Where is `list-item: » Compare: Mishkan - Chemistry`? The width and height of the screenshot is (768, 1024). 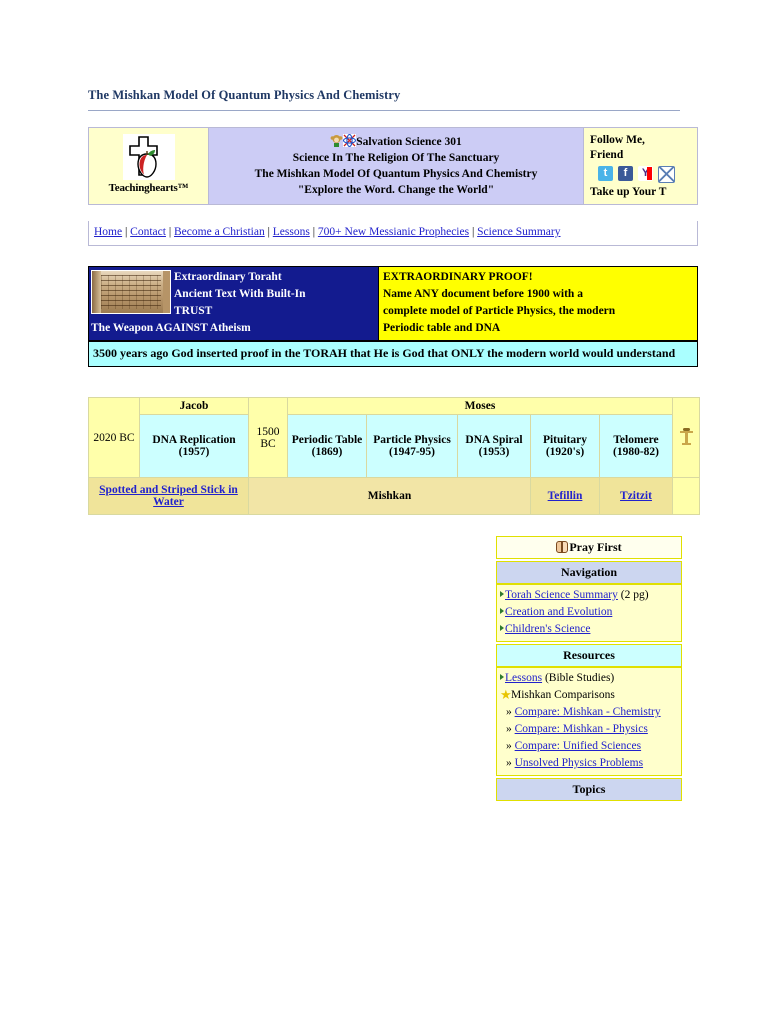 list-item: » Compare: Mishkan - Chemistry is located at coordinates (589, 712).